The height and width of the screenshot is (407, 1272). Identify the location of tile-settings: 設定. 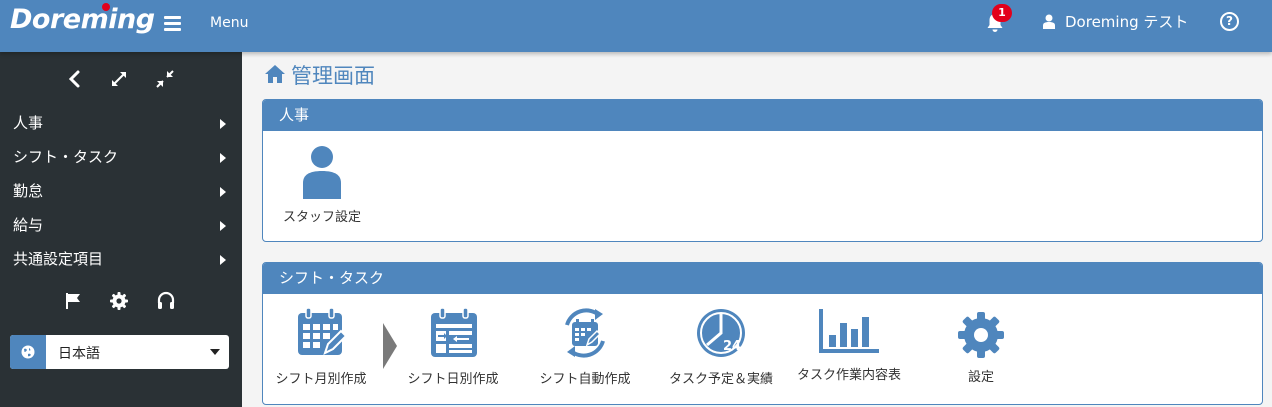
(981, 347).